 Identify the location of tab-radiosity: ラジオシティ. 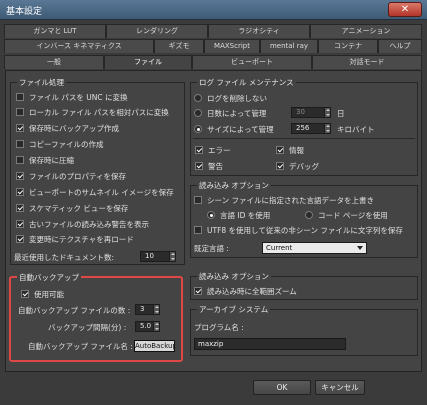
(259, 31).